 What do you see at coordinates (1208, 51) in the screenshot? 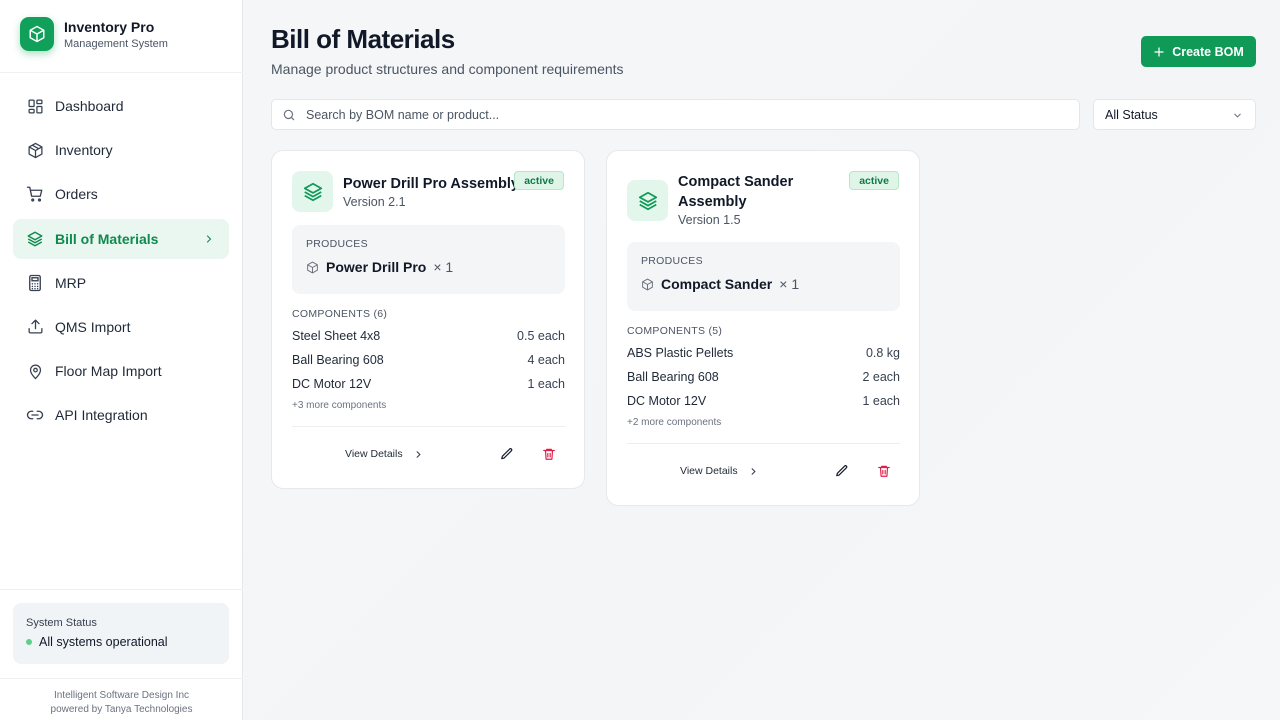
I see `create-bom-label: Create BOM` at bounding box center [1208, 51].